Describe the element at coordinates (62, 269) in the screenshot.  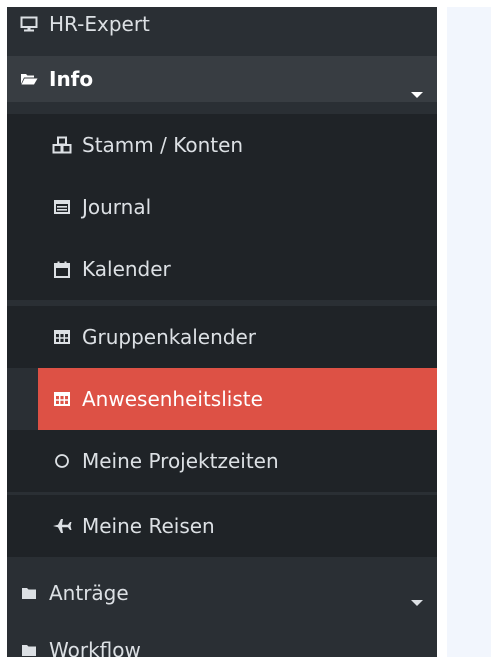
I see `calendar-icon` at that location.